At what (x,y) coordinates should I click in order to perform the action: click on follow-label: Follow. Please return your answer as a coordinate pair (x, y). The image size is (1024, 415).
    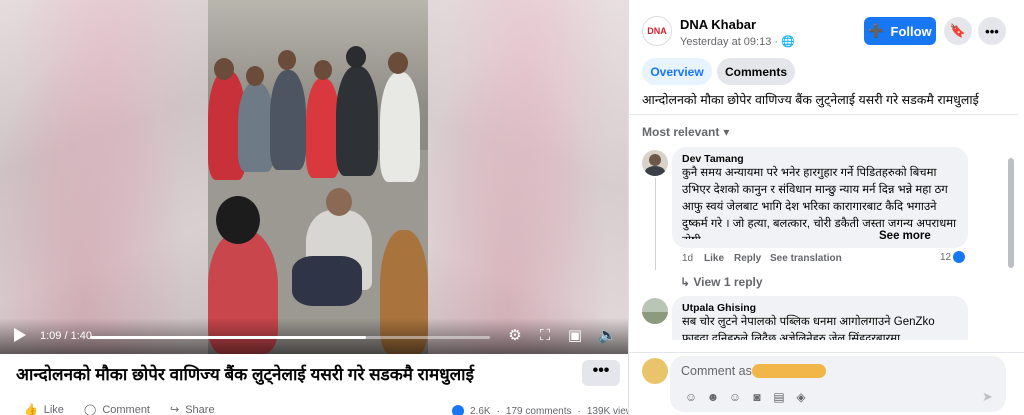
    Looking at the image, I should click on (911, 31).